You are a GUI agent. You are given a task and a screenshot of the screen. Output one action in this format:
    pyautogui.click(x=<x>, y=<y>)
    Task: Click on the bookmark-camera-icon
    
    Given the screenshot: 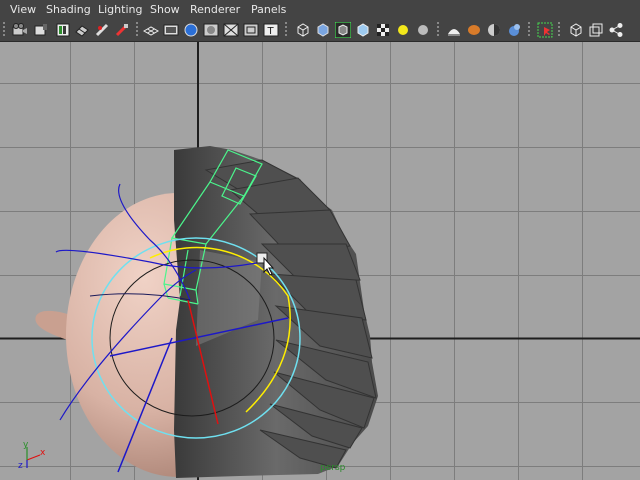 What is the action you would take?
    pyautogui.click(x=41, y=30)
    